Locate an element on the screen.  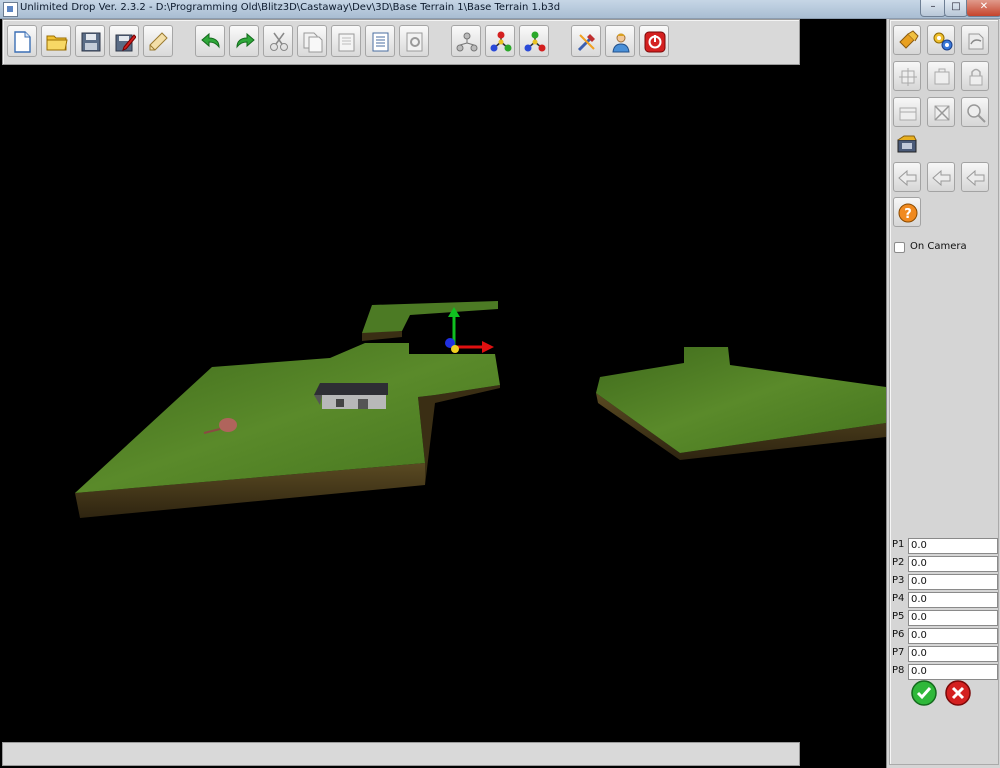
terrain-left is located at coordinates (287, 409).